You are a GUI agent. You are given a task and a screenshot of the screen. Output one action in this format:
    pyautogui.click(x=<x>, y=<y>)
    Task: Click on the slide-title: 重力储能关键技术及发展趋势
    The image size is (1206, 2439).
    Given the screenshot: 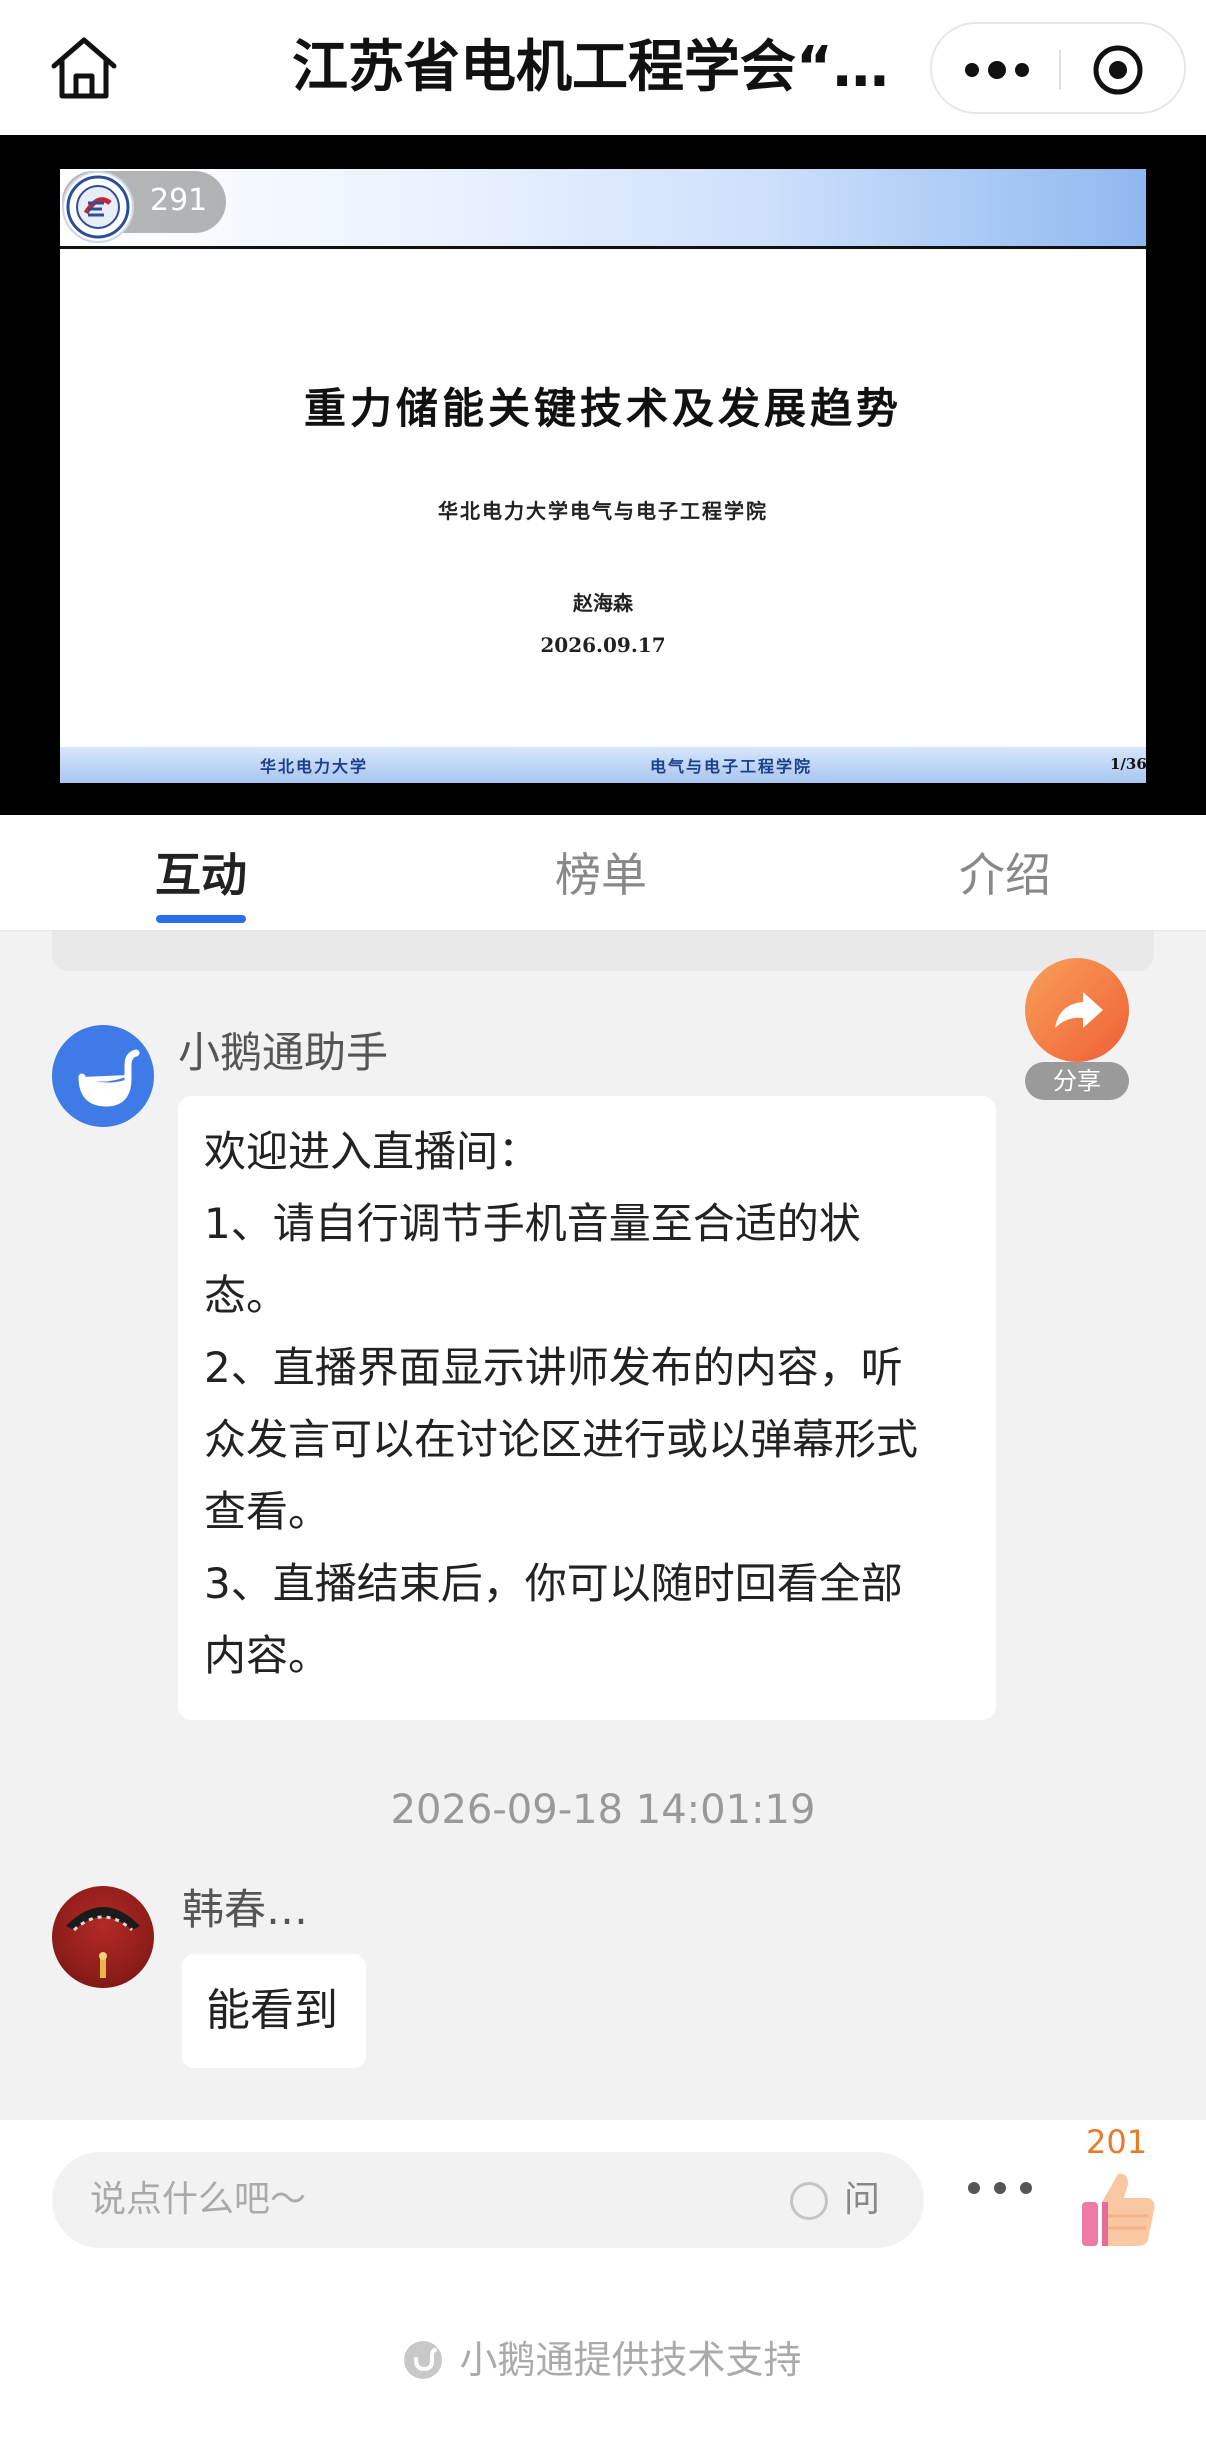 What is the action you would take?
    pyautogui.click(x=602, y=408)
    